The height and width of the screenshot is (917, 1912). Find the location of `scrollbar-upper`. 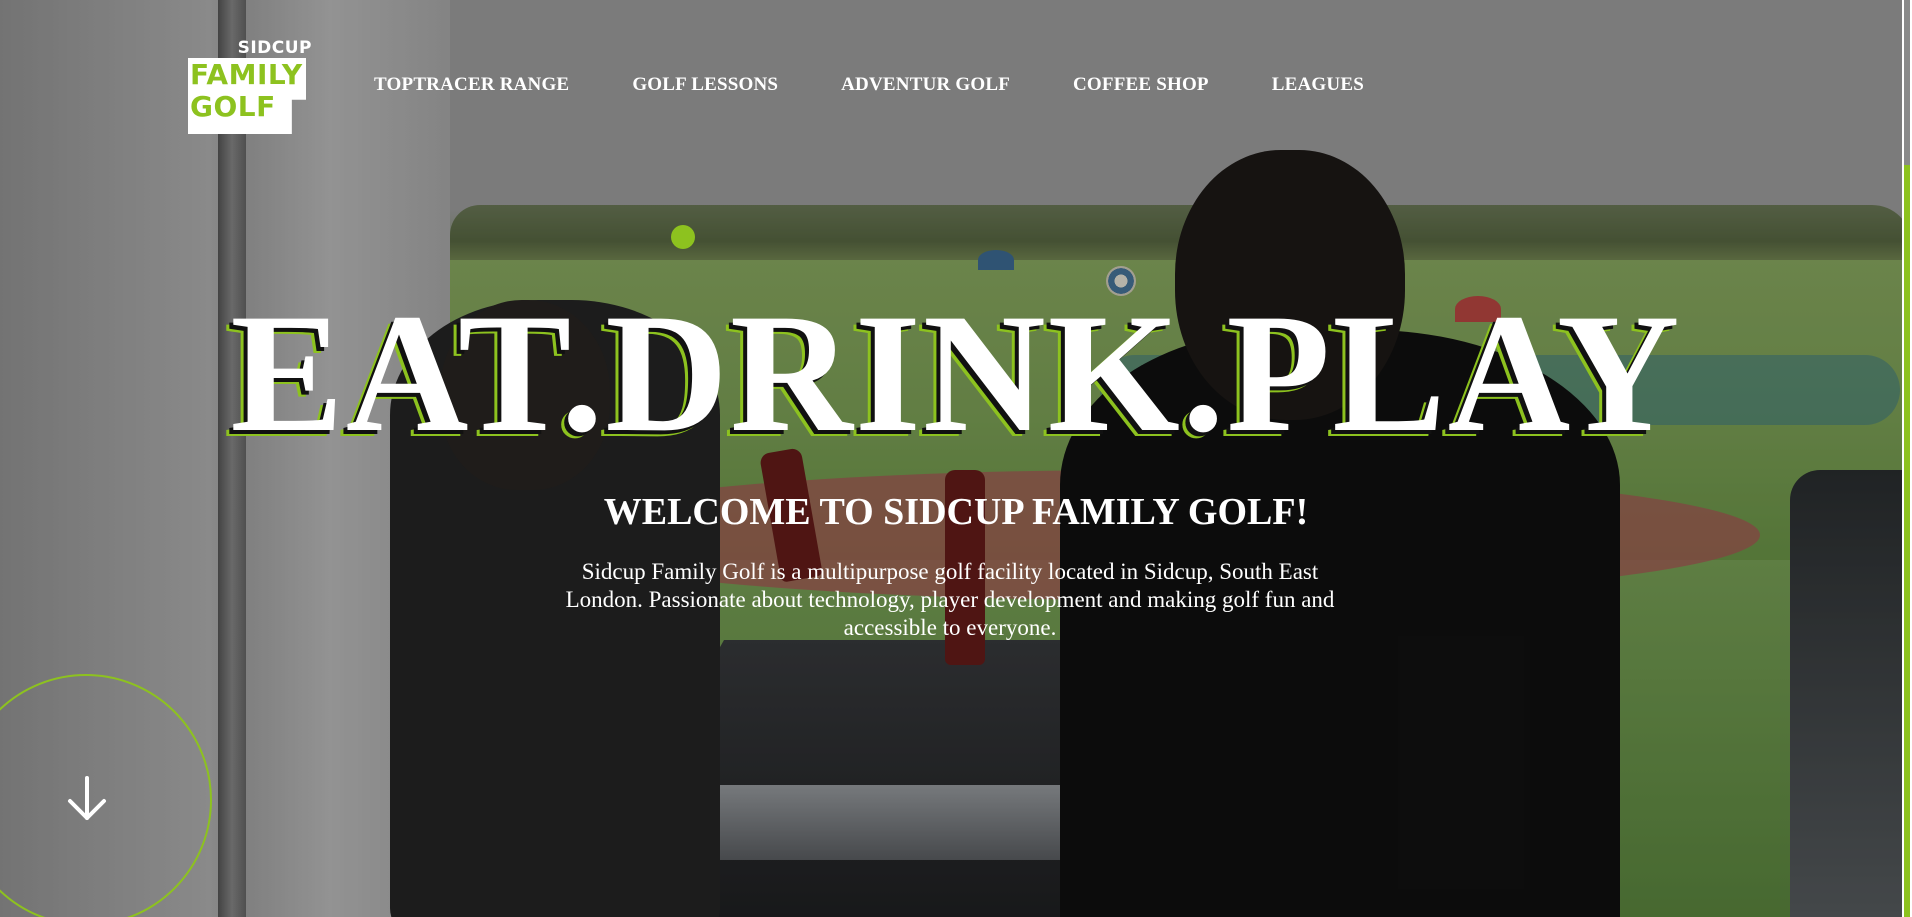

scrollbar-upper is located at coordinates (1907, 82).